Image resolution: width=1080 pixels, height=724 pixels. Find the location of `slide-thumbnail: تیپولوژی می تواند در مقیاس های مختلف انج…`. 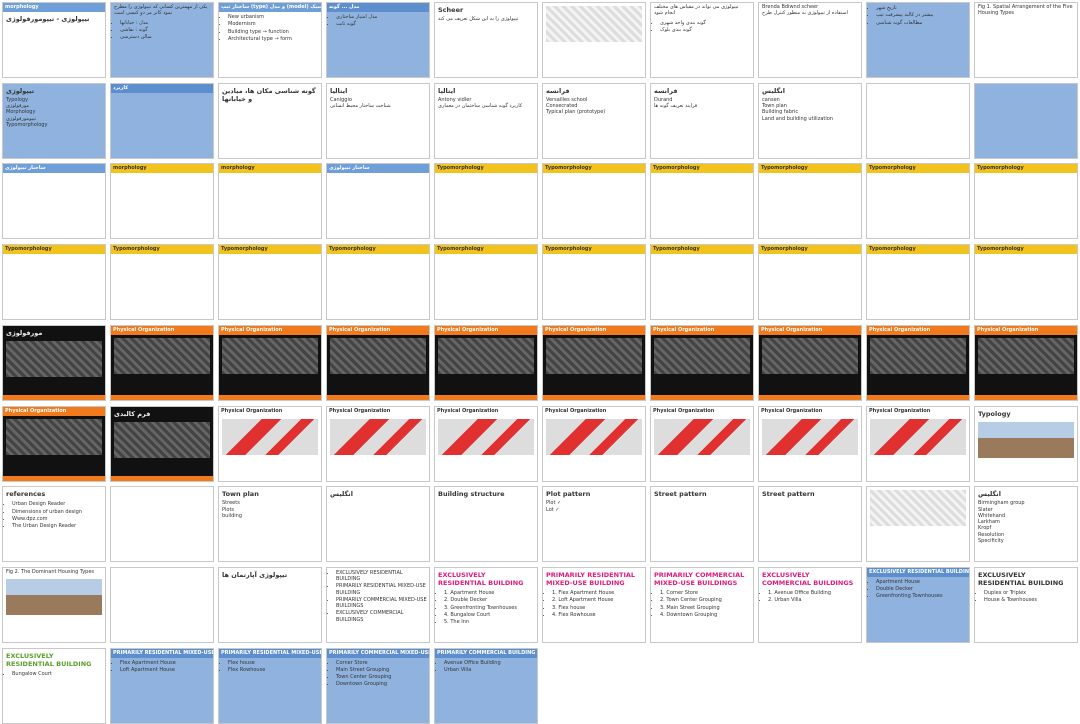

slide-thumbnail: تیپولوژی می تواند در مقیاس های مختلف انج… is located at coordinates (702, 40).